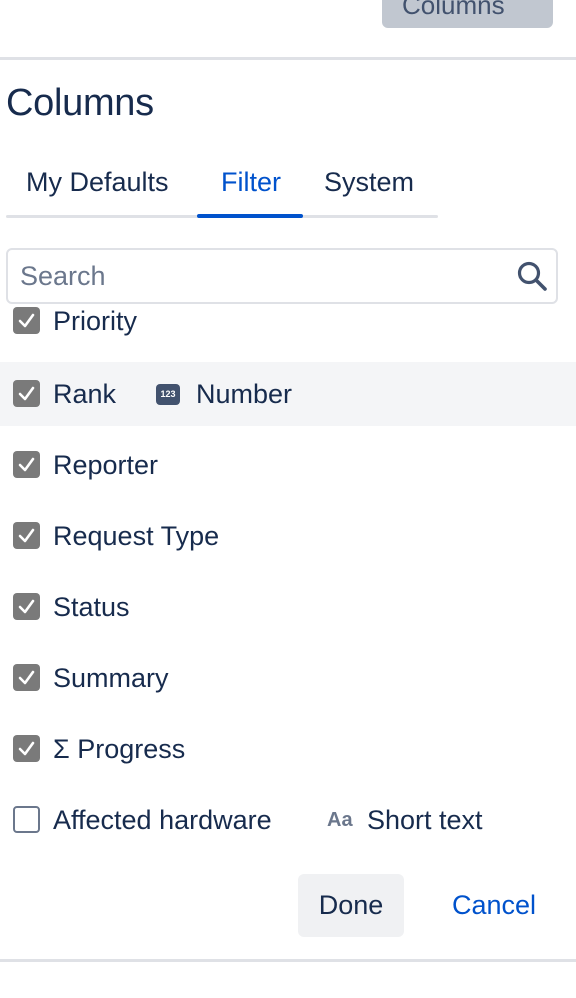 Image resolution: width=576 pixels, height=998 pixels. What do you see at coordinates (265, 276) in the screenshot?
I see `search-input` at bounding box center [265, 276].